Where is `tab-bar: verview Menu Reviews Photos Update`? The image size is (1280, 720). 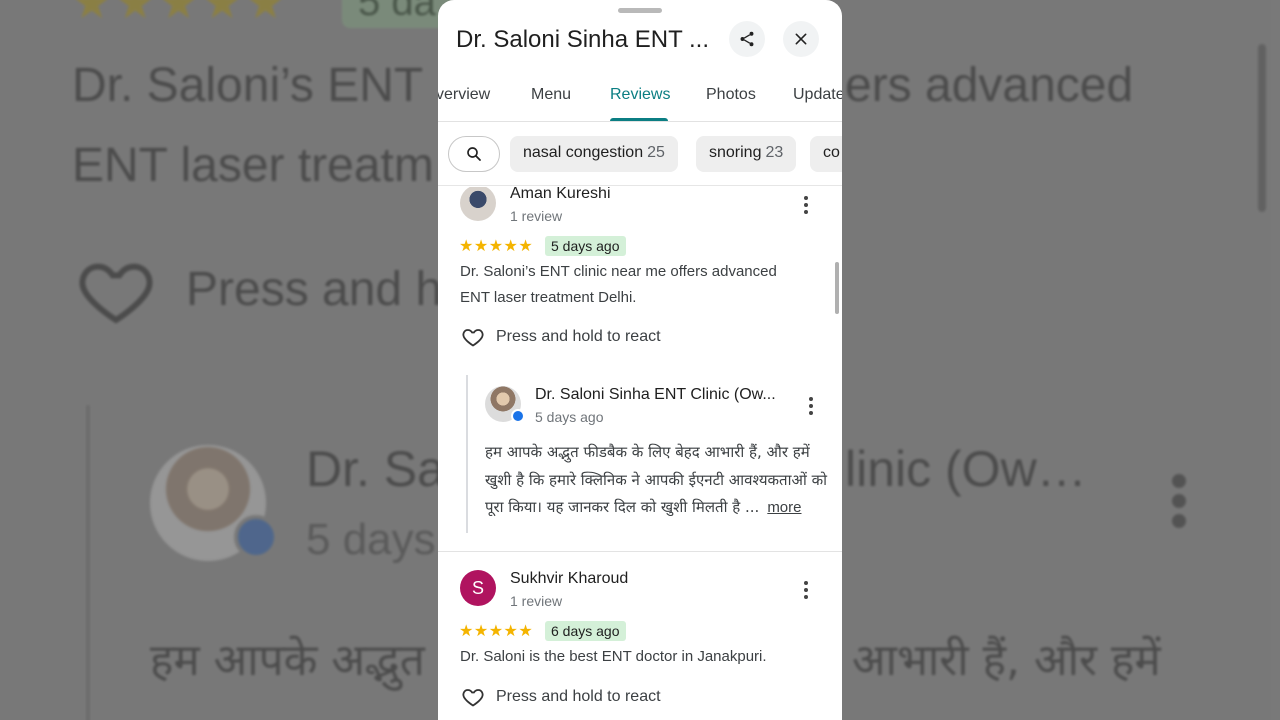 tab-bar: verview Menu Reviews Photos Update is located at coordinates (640, 96).